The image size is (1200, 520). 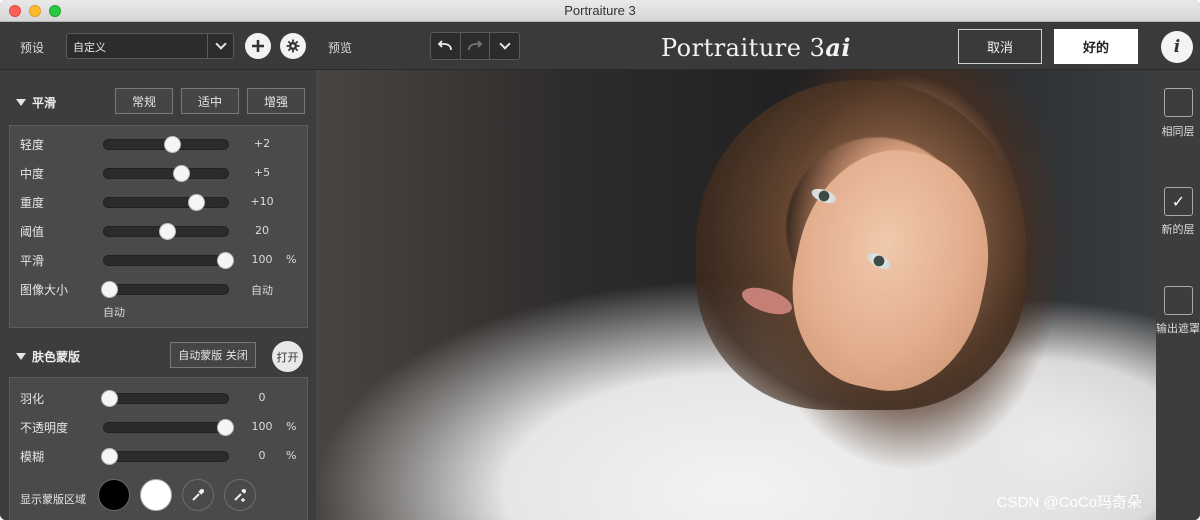 I want to click on output-panel: 相同层 ✓ 新的层 输出遮罩, so click(x=1178, y=295).